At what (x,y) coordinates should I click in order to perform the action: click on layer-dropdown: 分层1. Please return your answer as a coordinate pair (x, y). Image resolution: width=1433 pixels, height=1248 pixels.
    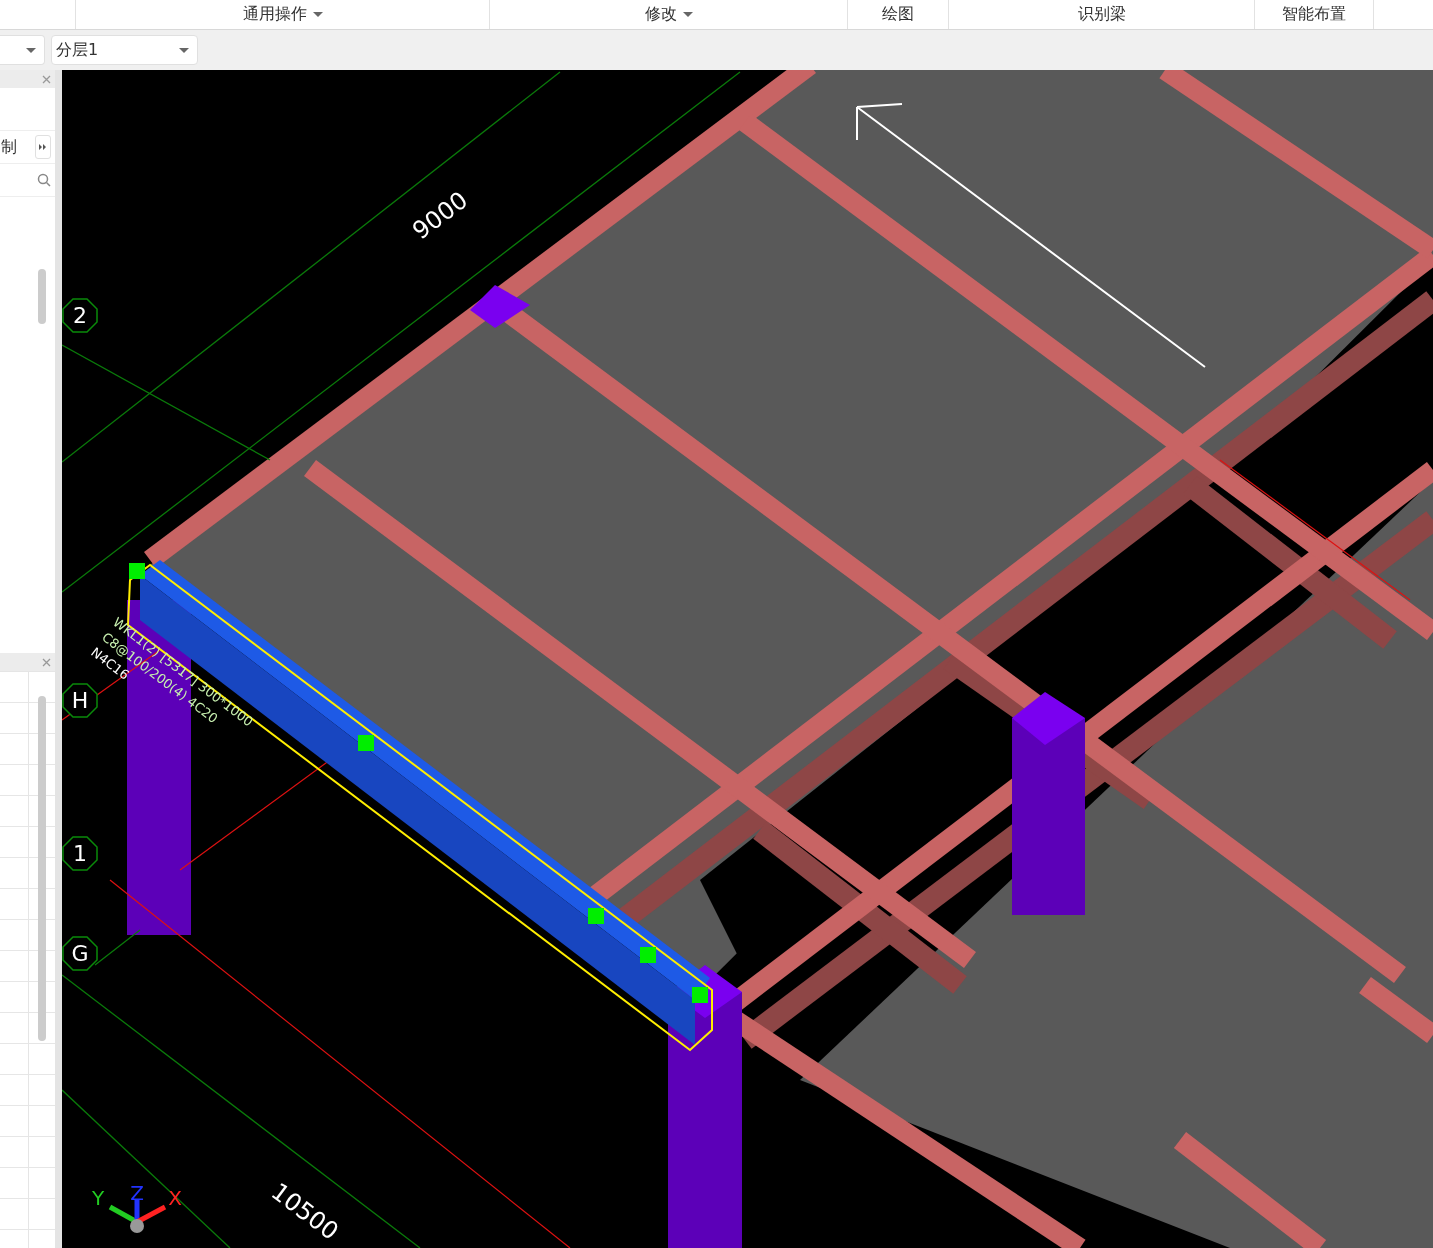
    Looking at the image, I should click on (124, 50).